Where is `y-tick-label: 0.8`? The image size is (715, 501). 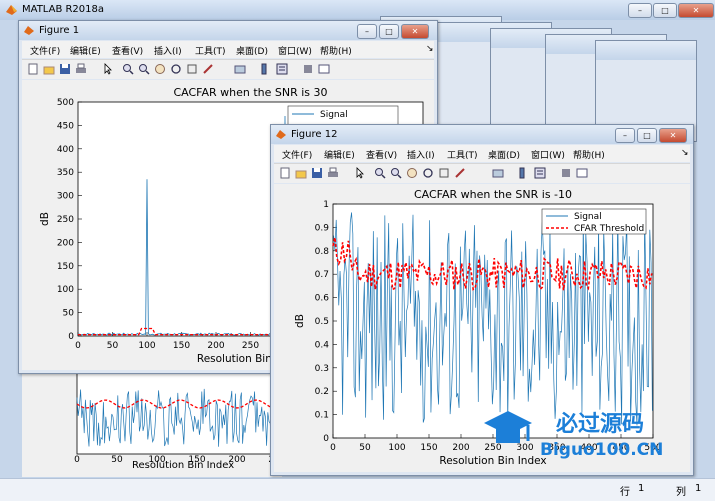 y-tick-label: 0.8 is located at coordinates (322, 252).